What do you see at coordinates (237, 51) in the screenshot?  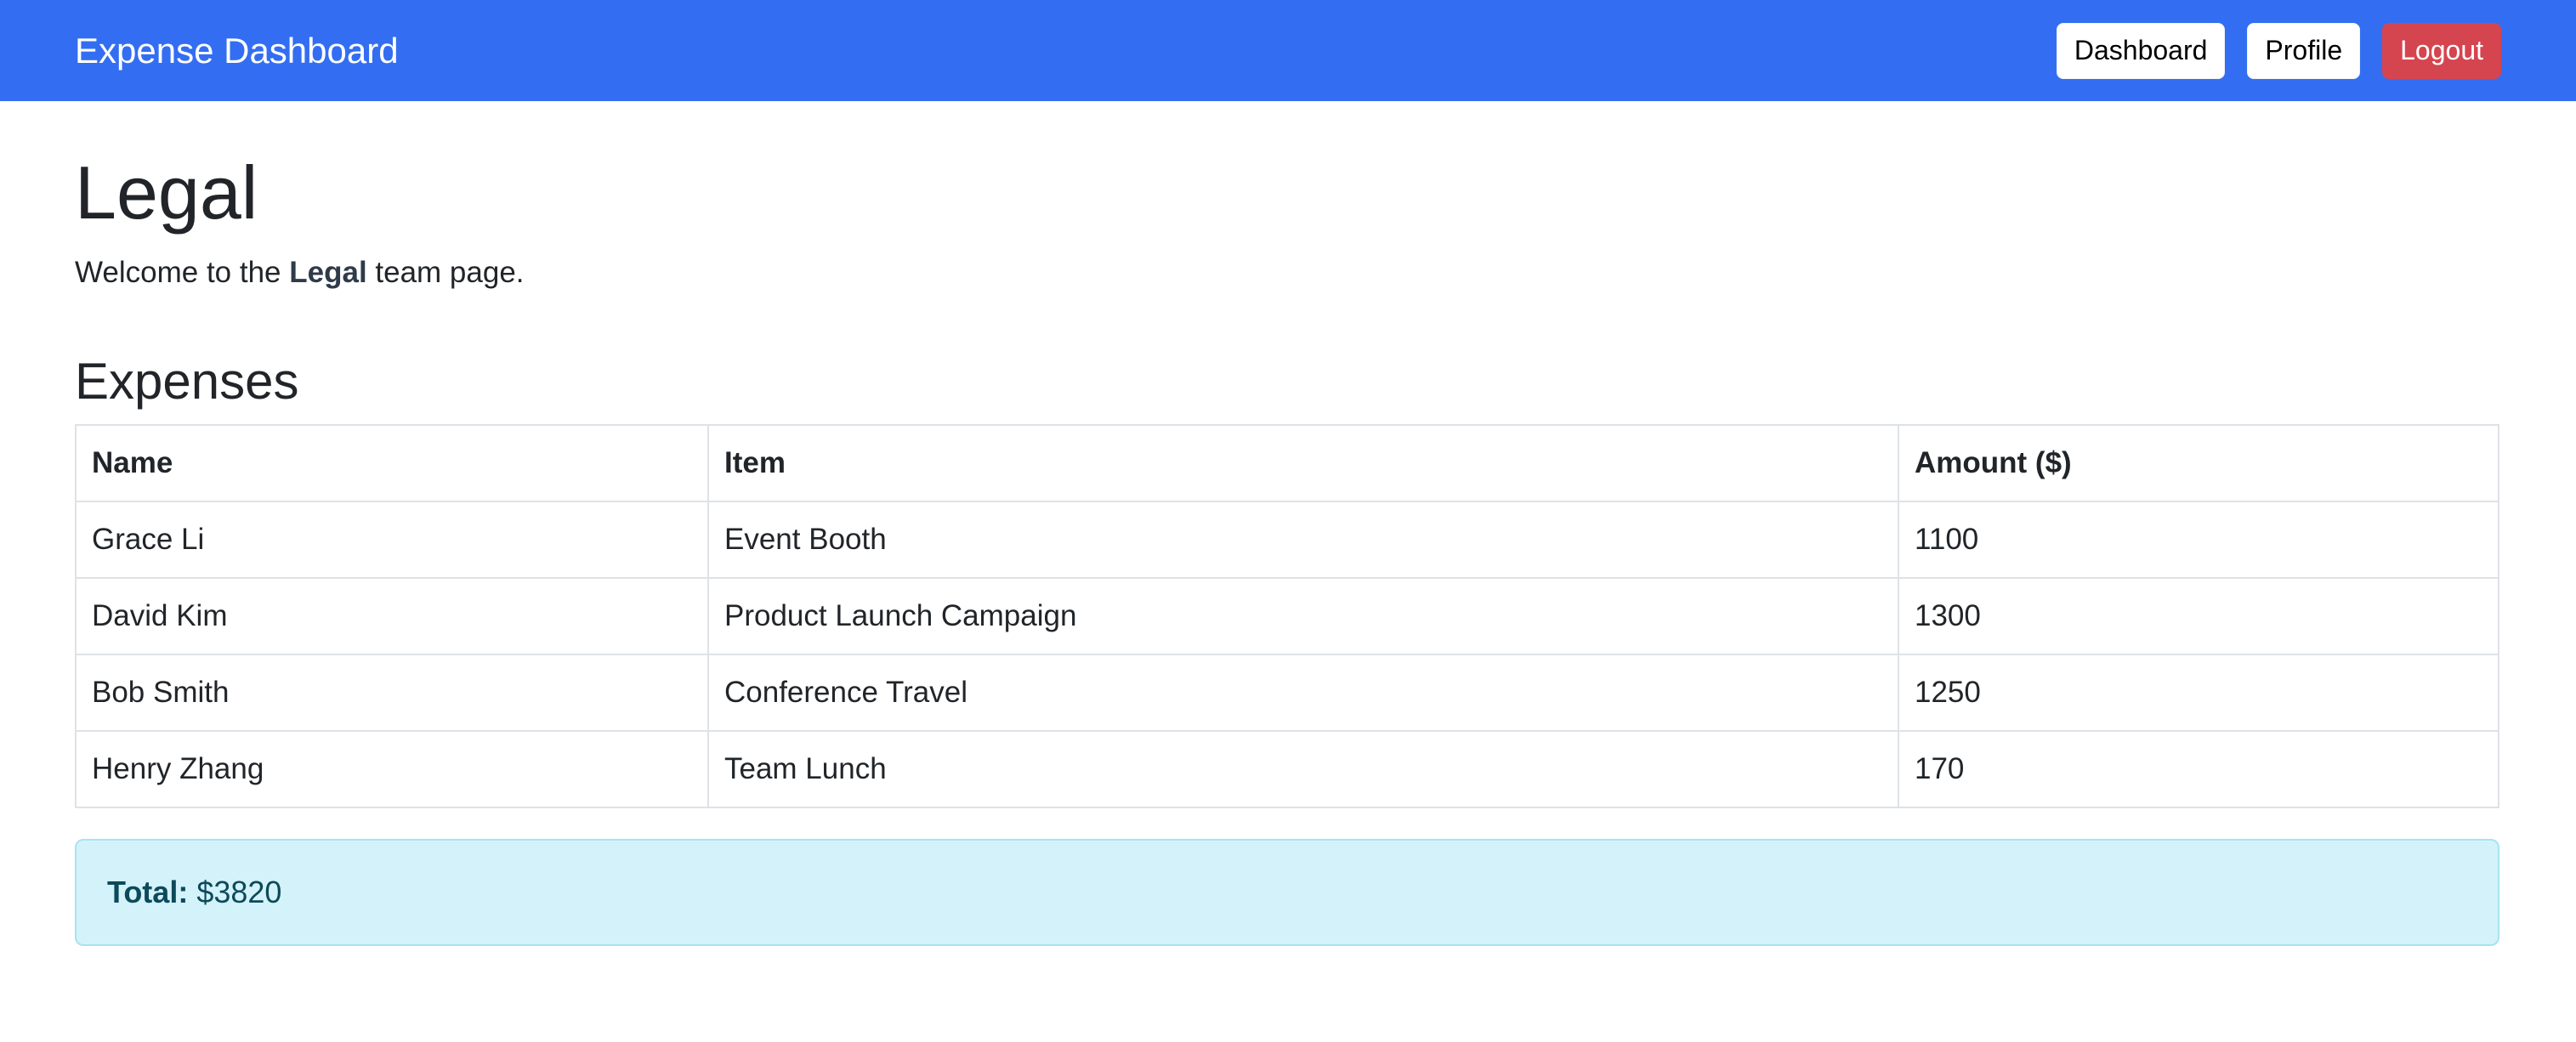 I see `brand-title: Expense Dashboard` at bounding box center [237, 51].